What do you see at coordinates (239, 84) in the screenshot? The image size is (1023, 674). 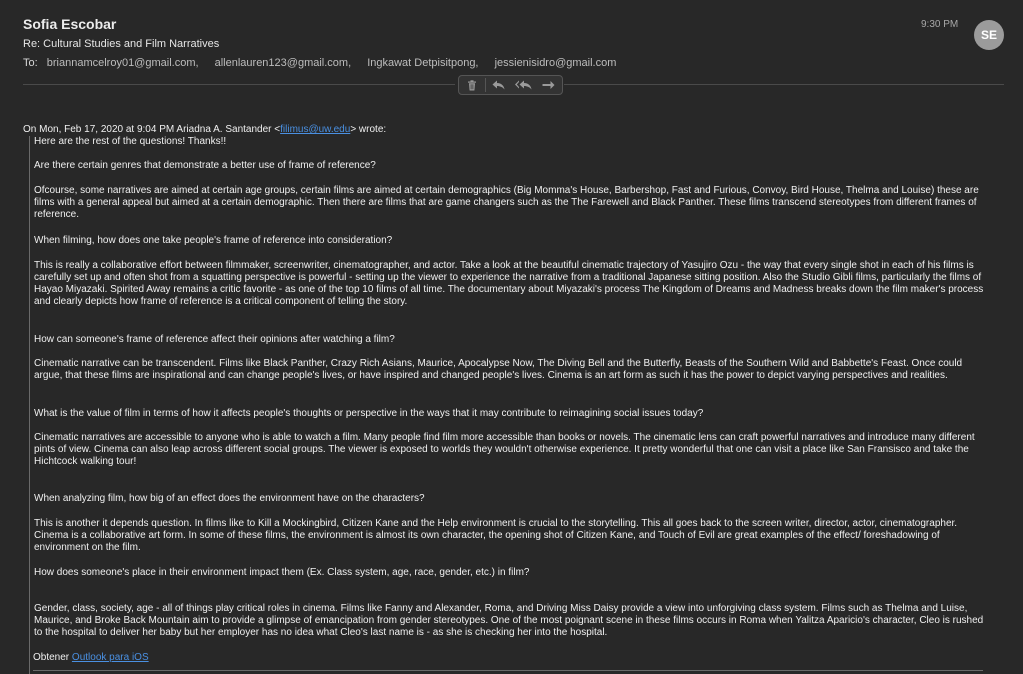 I see `header-divider-left` at bounding box center [239, 84].